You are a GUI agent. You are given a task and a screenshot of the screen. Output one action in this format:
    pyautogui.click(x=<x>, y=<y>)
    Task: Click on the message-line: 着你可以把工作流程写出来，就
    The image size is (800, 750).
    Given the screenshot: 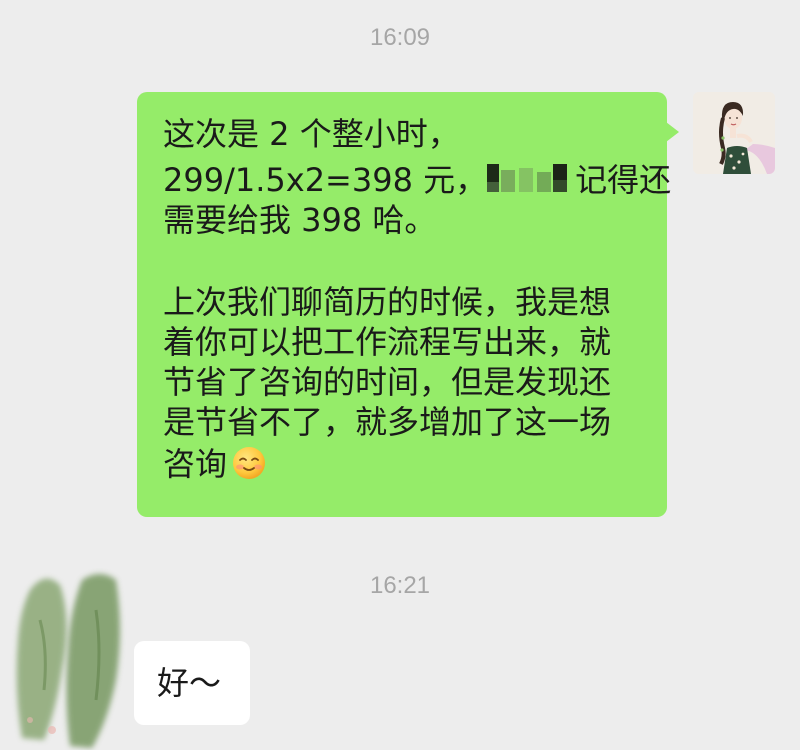 What is the action you would take?
    pyautogui.click(x=387, y=342)
    